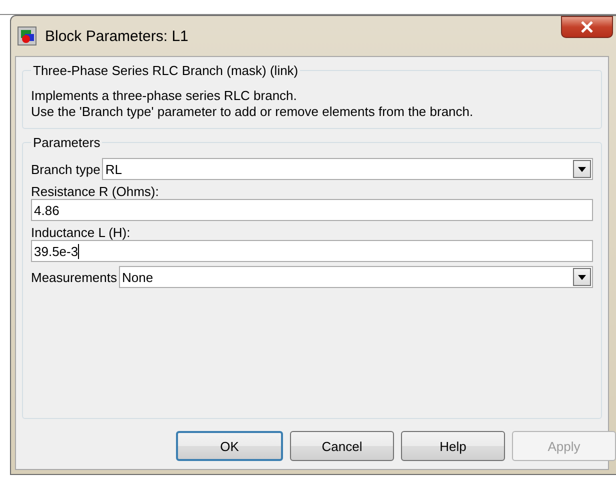  I want to click on dropdown-field: None, so click(355, 277).